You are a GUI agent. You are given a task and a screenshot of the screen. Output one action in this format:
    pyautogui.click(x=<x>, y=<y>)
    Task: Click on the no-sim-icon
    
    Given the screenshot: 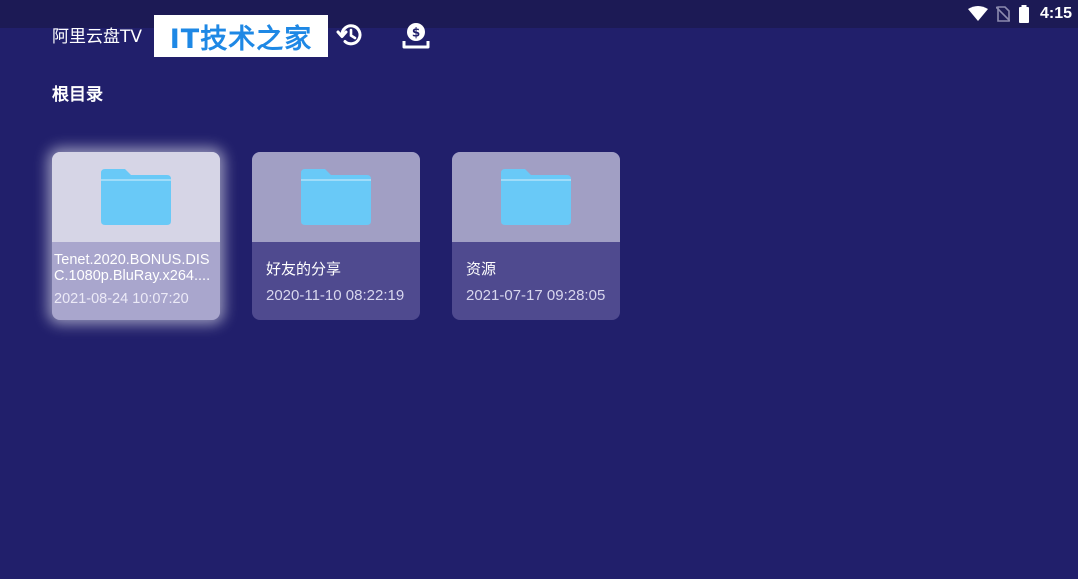 What is the action you would take?
    pyautogui.click(x=1002, y=14)
    